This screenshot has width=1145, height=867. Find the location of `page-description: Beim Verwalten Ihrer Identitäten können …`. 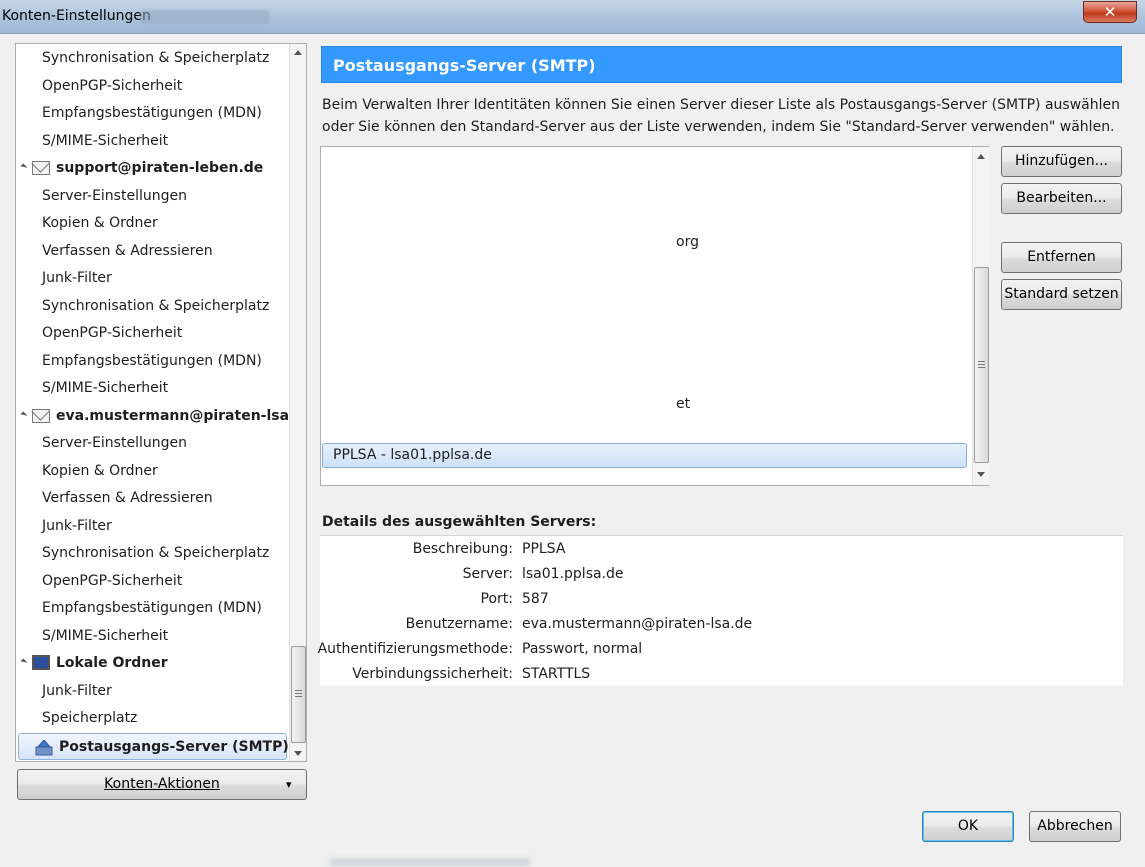

page-description: Beim Verwalten Ihrer Identitäten können … is located at coordinates (721, 116).